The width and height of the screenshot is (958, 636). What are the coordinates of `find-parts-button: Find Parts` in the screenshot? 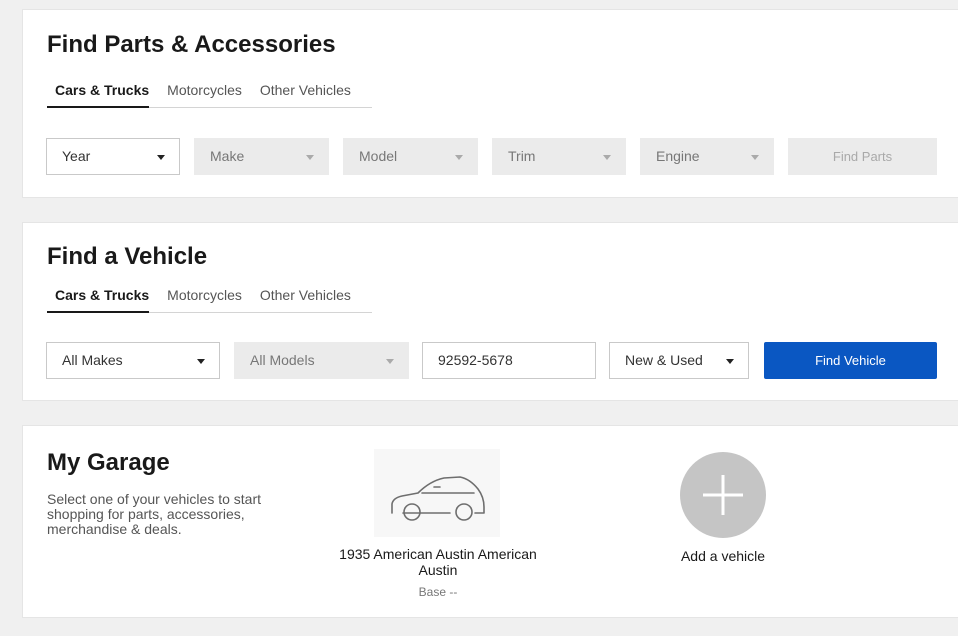 It's located at (862, 156).